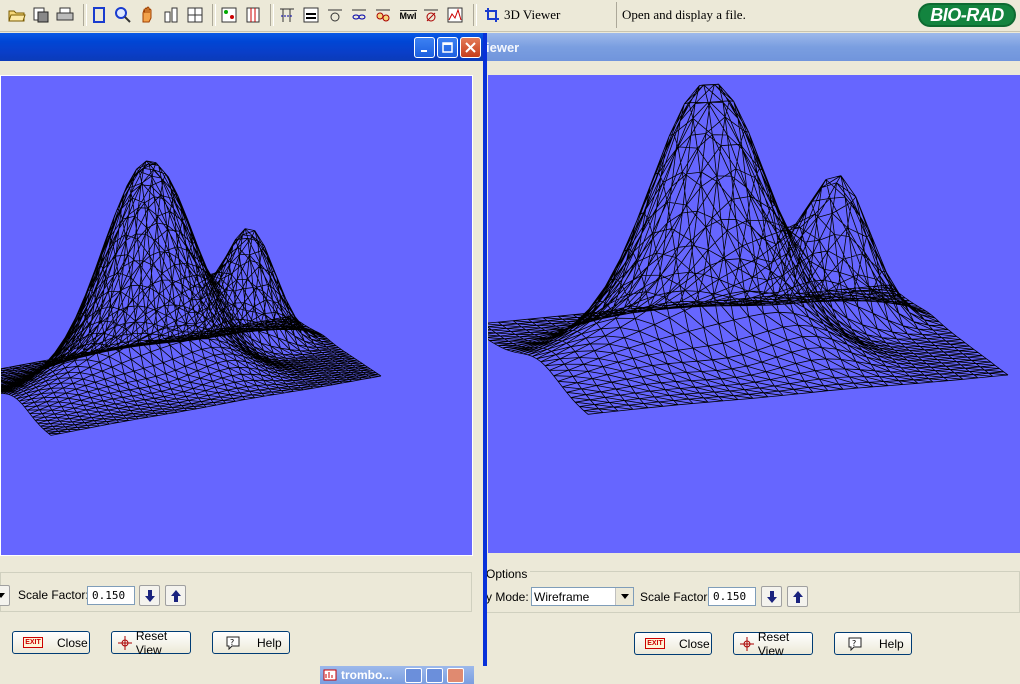 The width and height of the screenshot is (1020, 684). What do you see at coordinates (123, 15) in the screenshot?
I see `zoom-icon` at bounding box center [123, 15].